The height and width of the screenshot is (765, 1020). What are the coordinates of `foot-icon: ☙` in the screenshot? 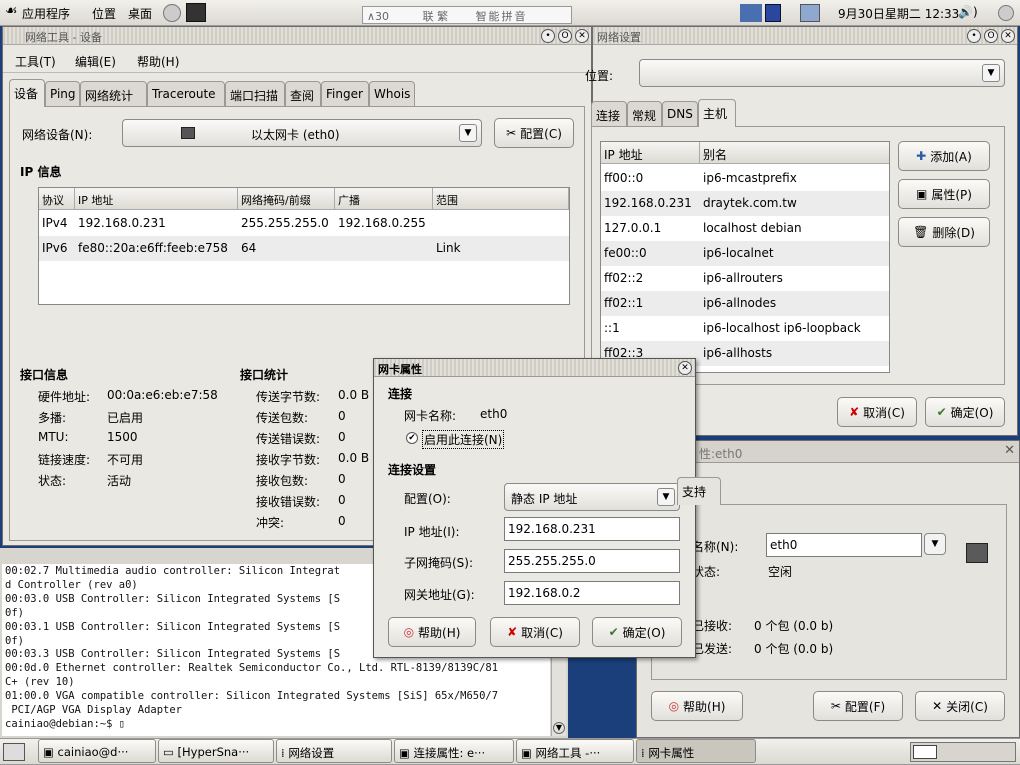 It's located at (11, 11).